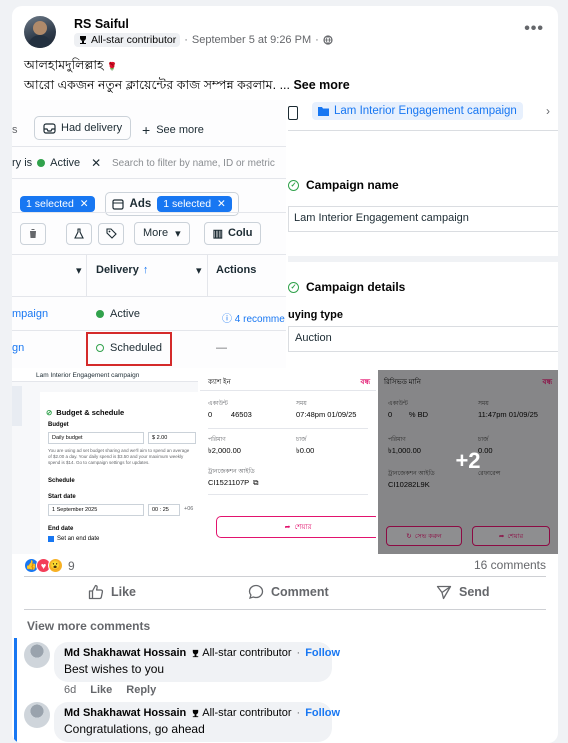 Image resolution: width=568 pixels, height=743 pixels. I want to click on filter-status: Active, so click(65, 163).